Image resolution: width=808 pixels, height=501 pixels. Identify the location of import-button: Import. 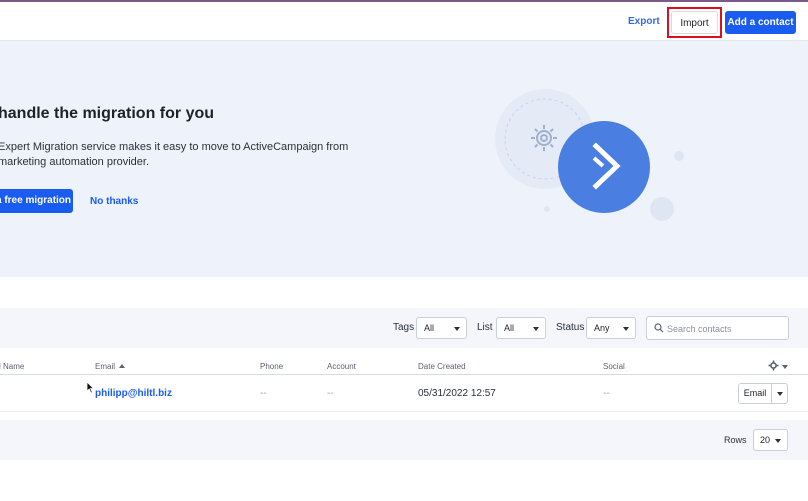
(694, 22).